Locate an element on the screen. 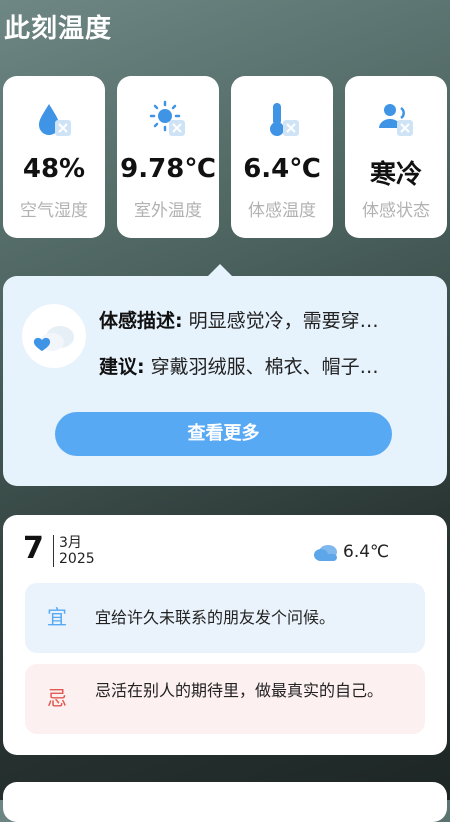 This screenshot has height=822, width=450. humidity-card: 48% 空气湿度 is located at coordinates (54, 157).